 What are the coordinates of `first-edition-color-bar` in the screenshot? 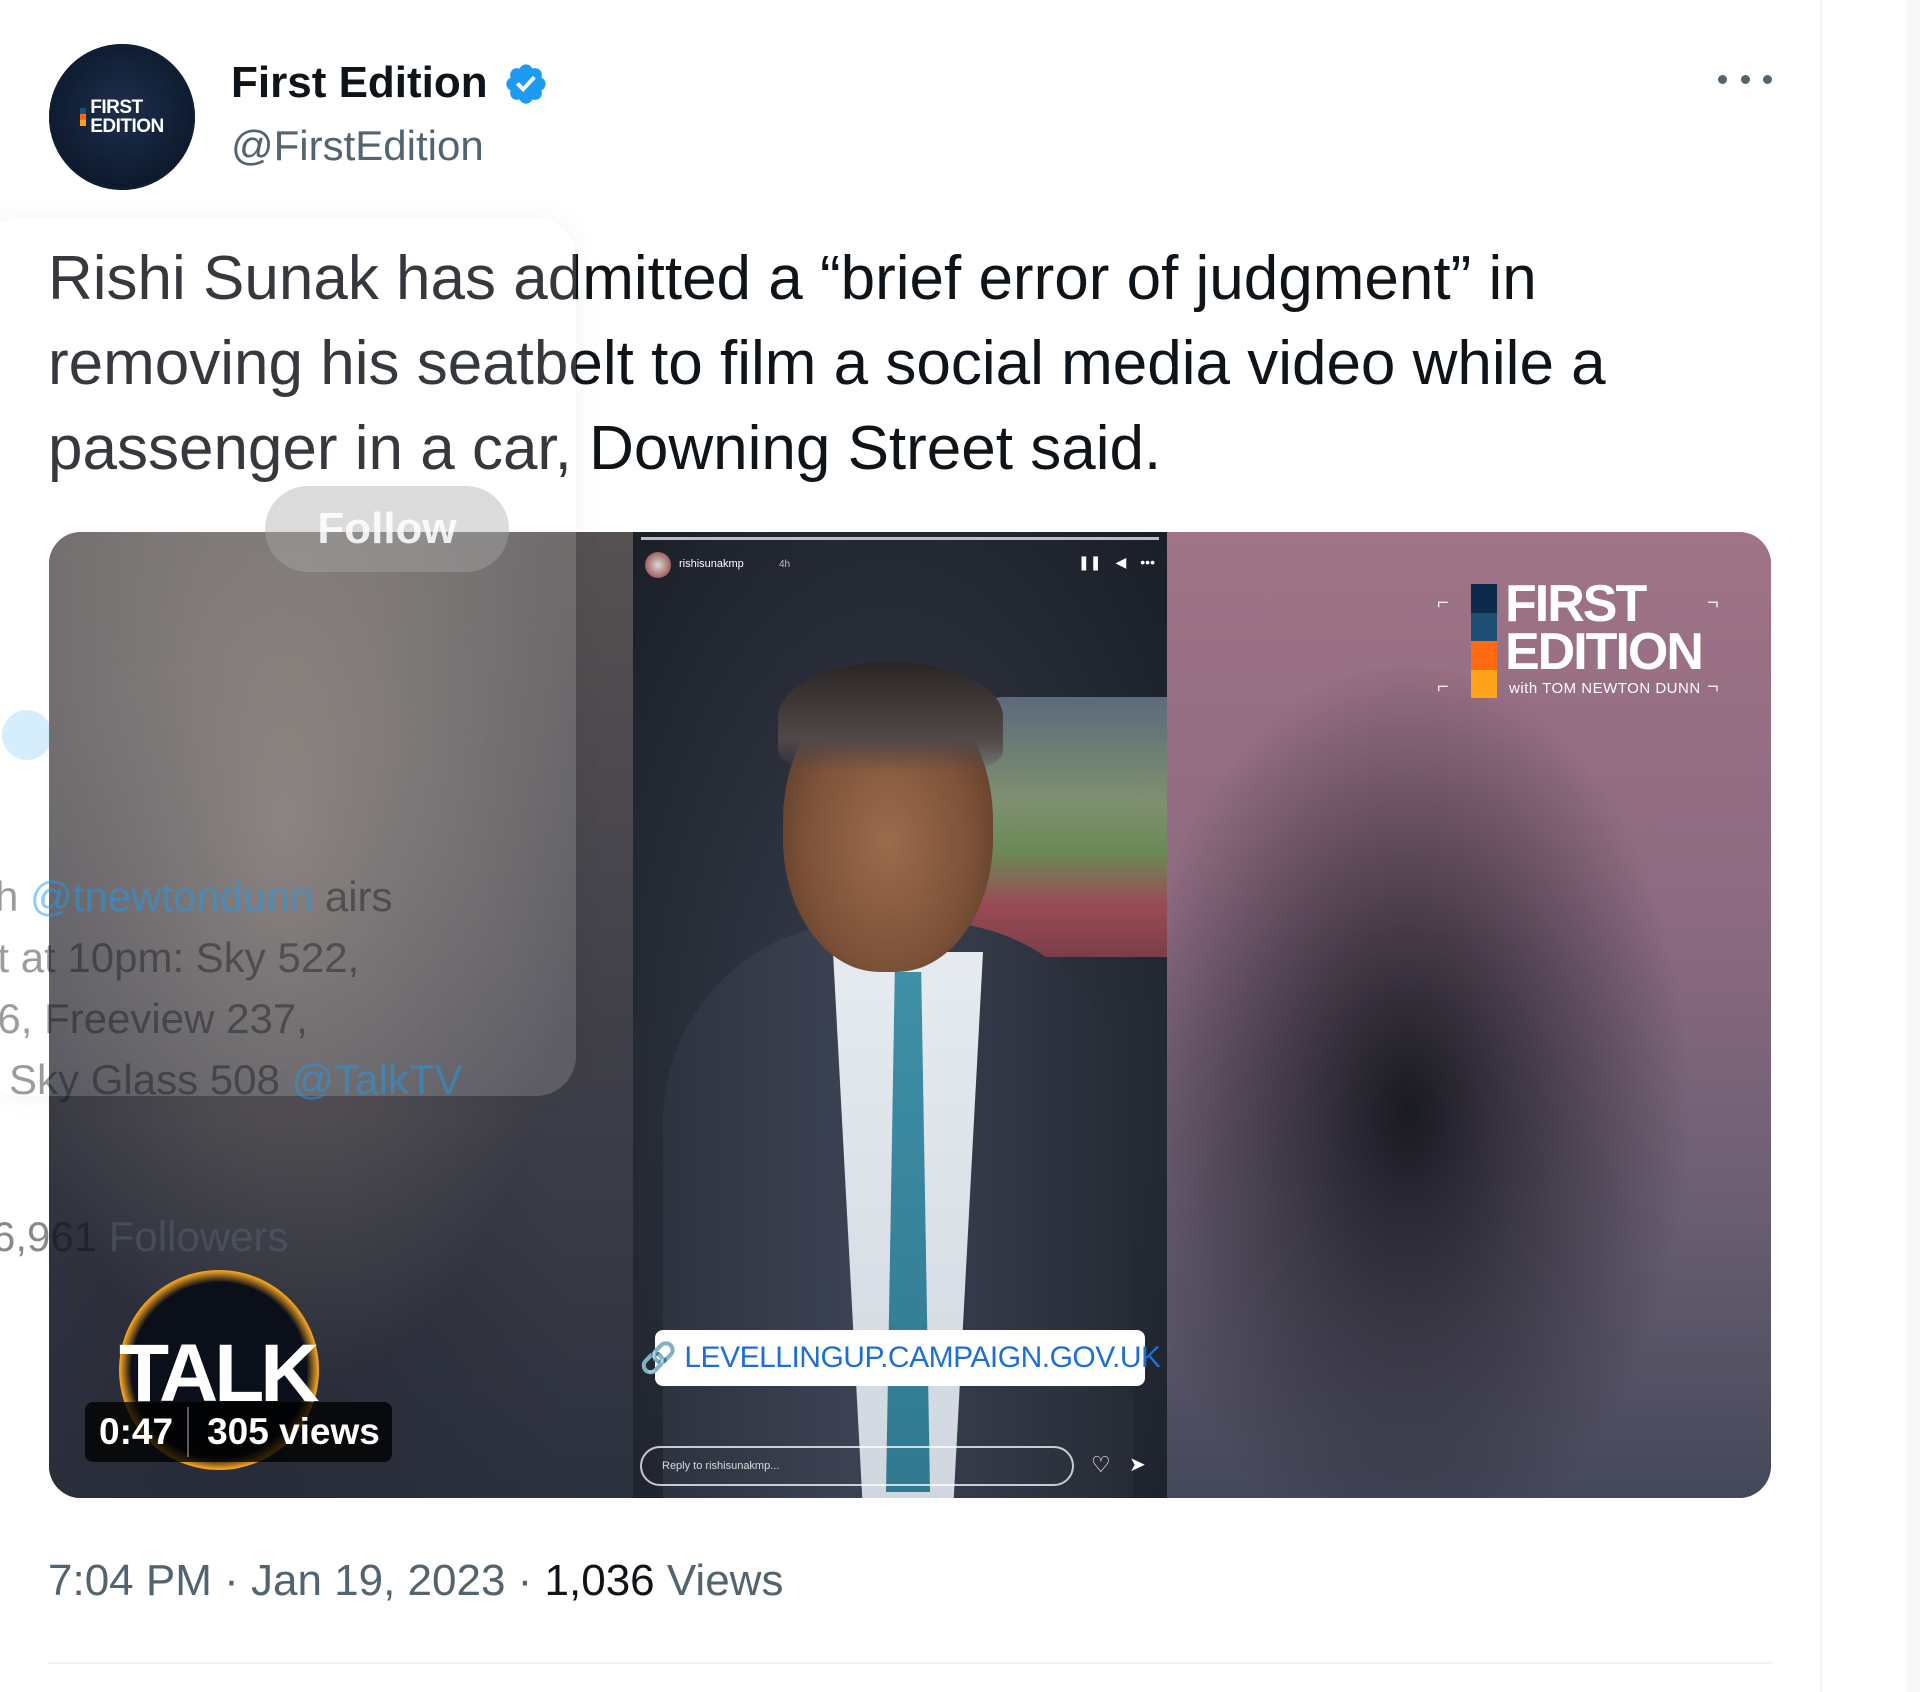 It's located at (1484, 641).